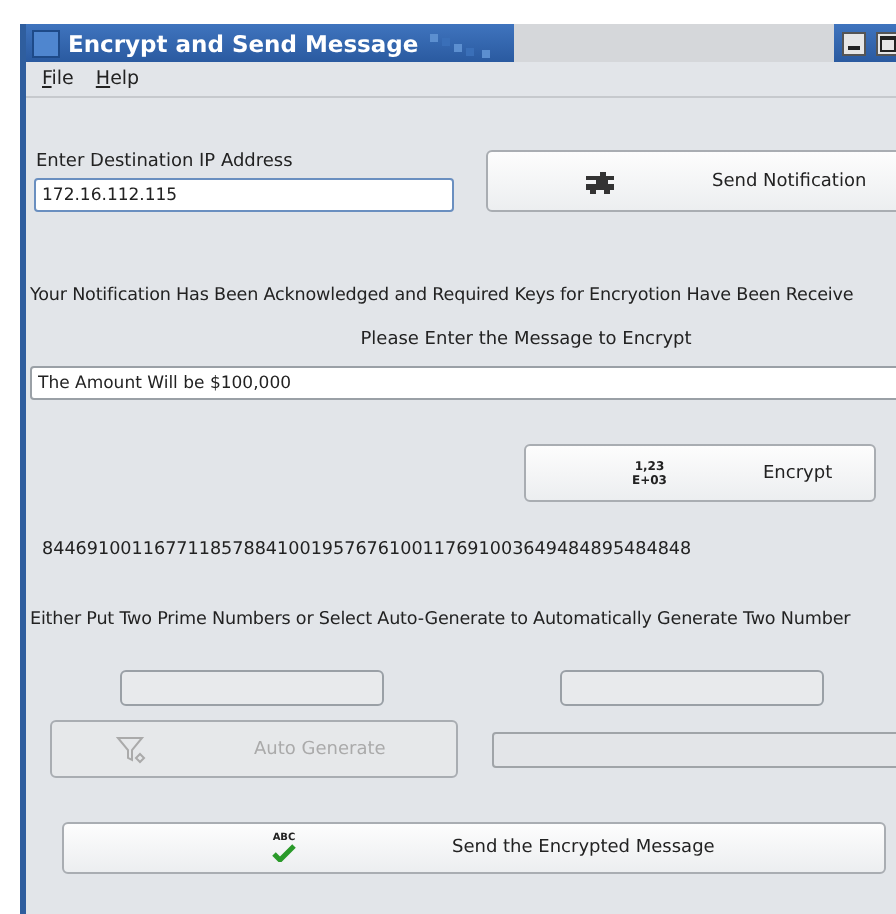  What do you see at coordinates (243, 43) in the screenshot?
I see `window-title: Encrypt and Send Message` at bounding box center [243, 43].